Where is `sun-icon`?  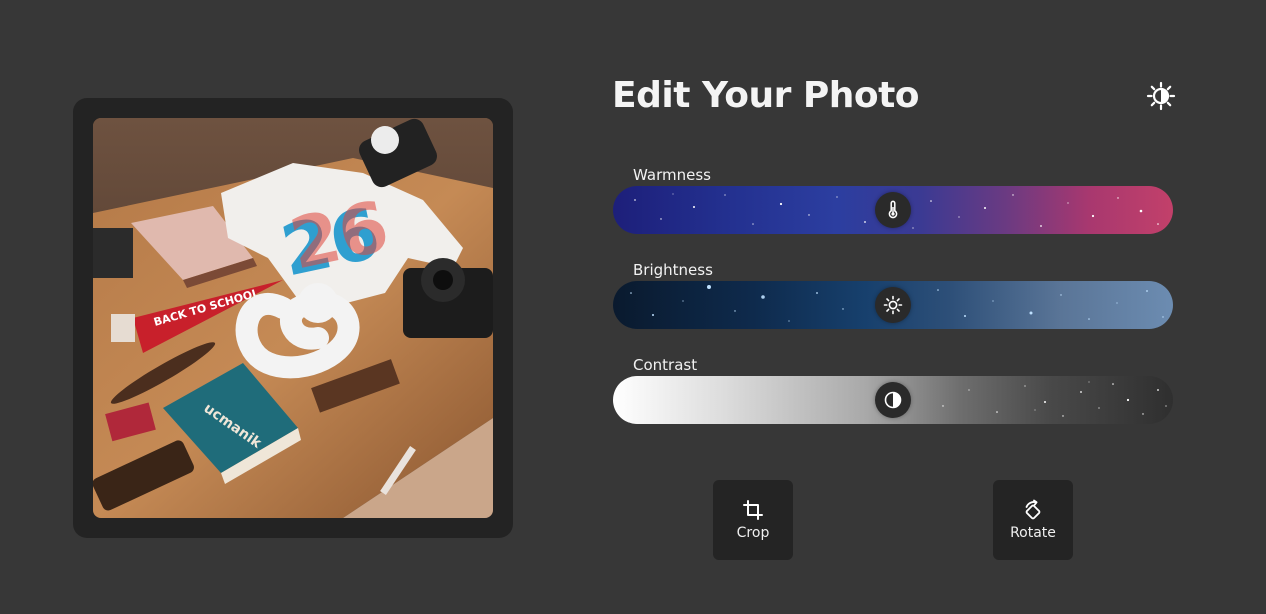 sun-icon is located at coordinates (893, 305).